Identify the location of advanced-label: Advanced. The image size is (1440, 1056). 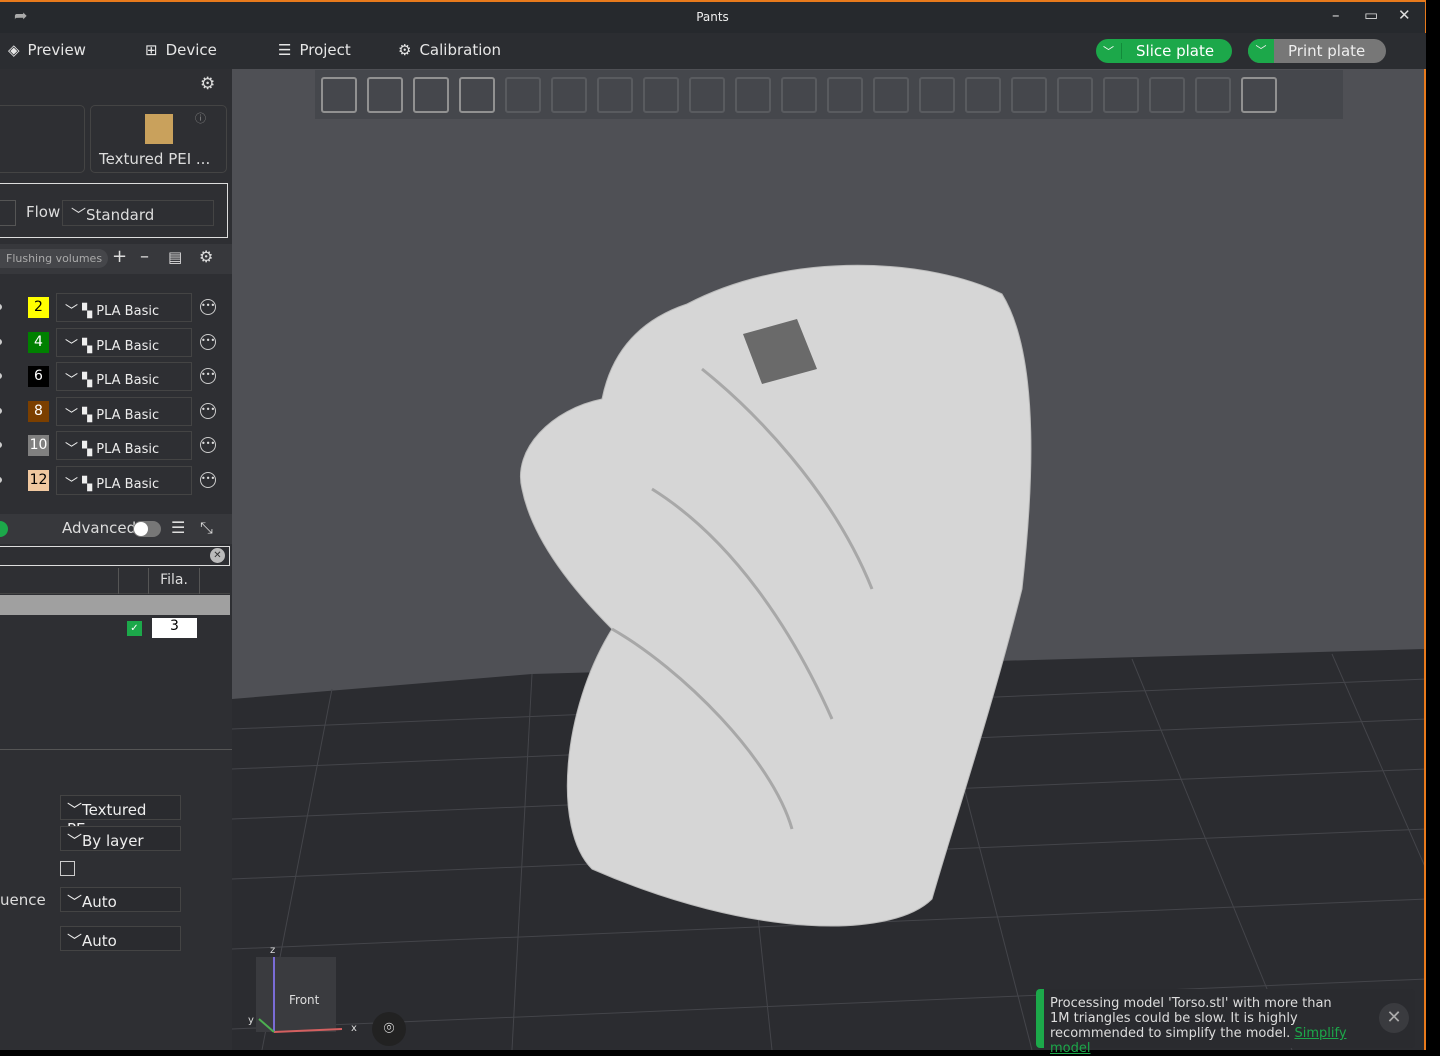
(99, 528).